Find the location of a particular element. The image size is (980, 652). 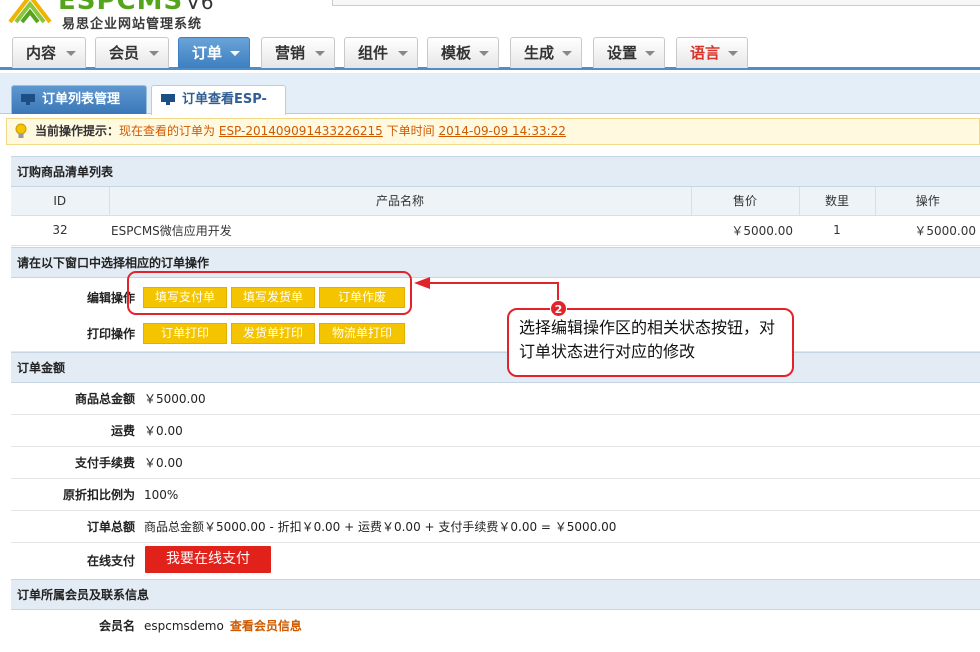

row-value: 100% is located at coordinates (161, 494).